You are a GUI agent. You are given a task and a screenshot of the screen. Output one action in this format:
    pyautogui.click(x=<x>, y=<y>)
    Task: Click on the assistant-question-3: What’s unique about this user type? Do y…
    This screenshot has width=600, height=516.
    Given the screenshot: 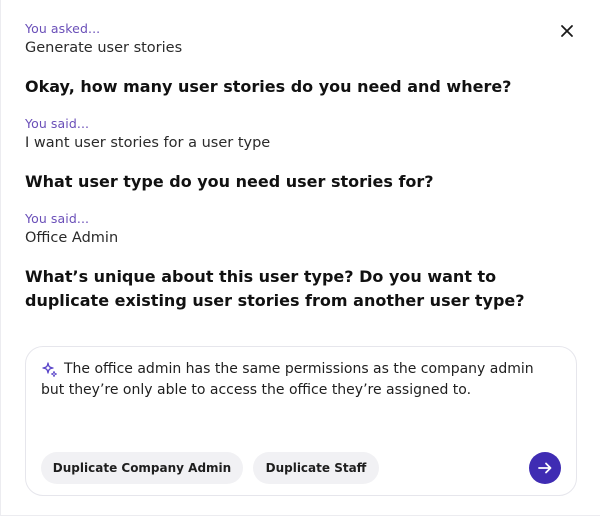 What is the action you would take?
    pyautogui.click(x=275, y=288)
    